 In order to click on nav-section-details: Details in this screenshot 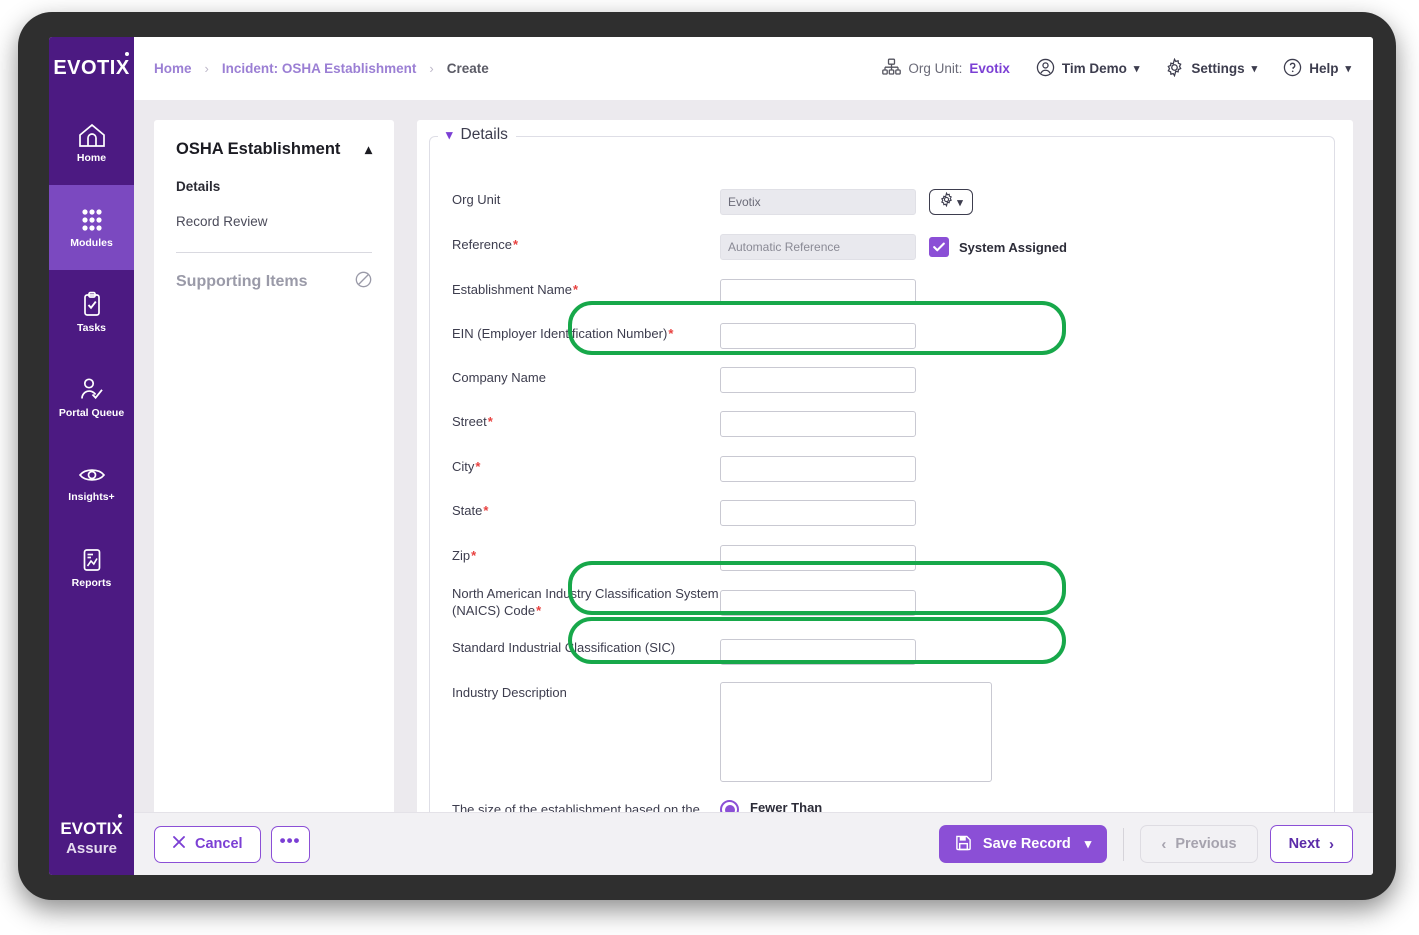, I will do `click(274, 186)`.